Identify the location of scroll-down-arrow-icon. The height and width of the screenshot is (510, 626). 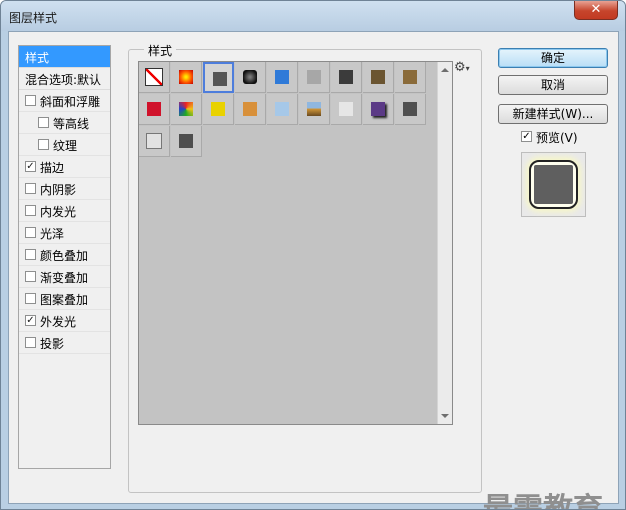
(445, 416).